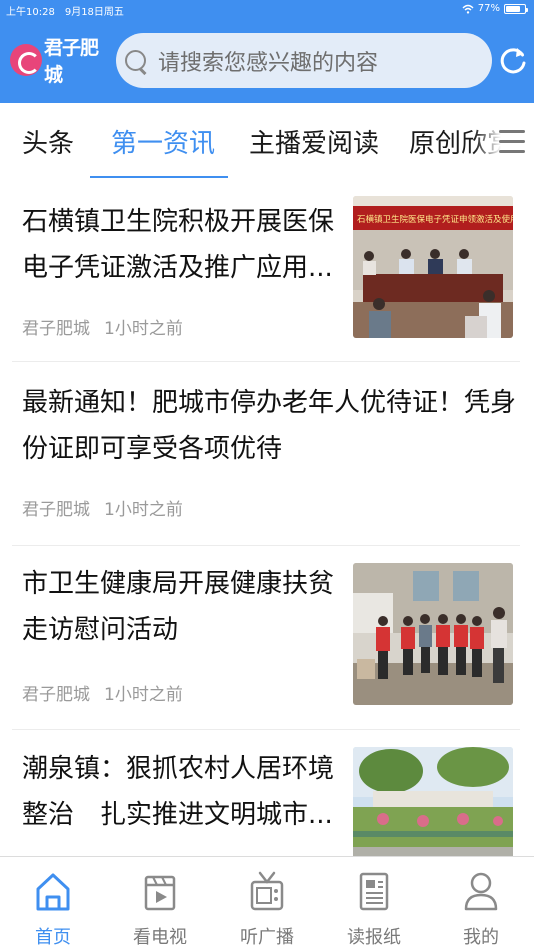 The width and height of the screenshot is (534, 950). I want to click on refresh-icon, so click(513, 61).